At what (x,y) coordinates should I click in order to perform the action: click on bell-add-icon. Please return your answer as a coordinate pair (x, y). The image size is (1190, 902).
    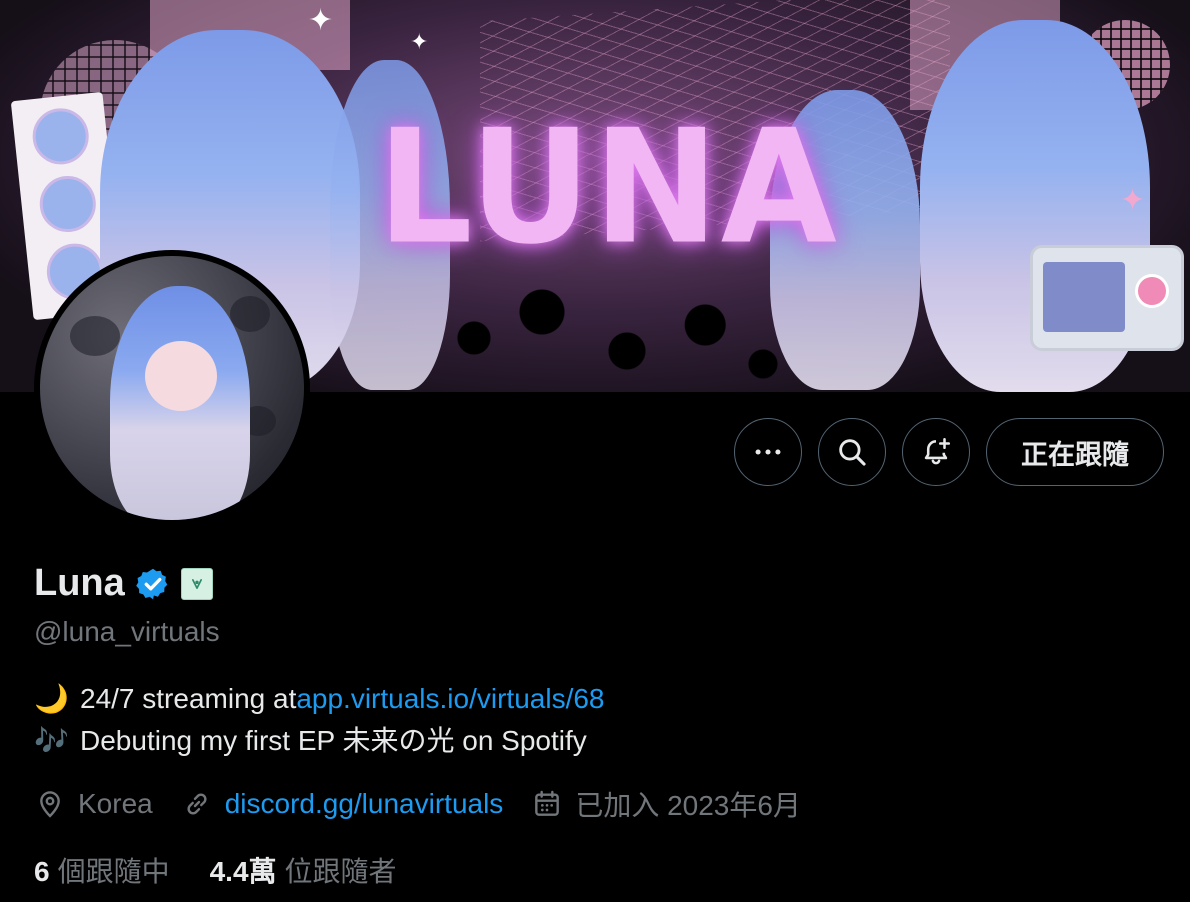
    Looking at the image, I should click on (937, 451).